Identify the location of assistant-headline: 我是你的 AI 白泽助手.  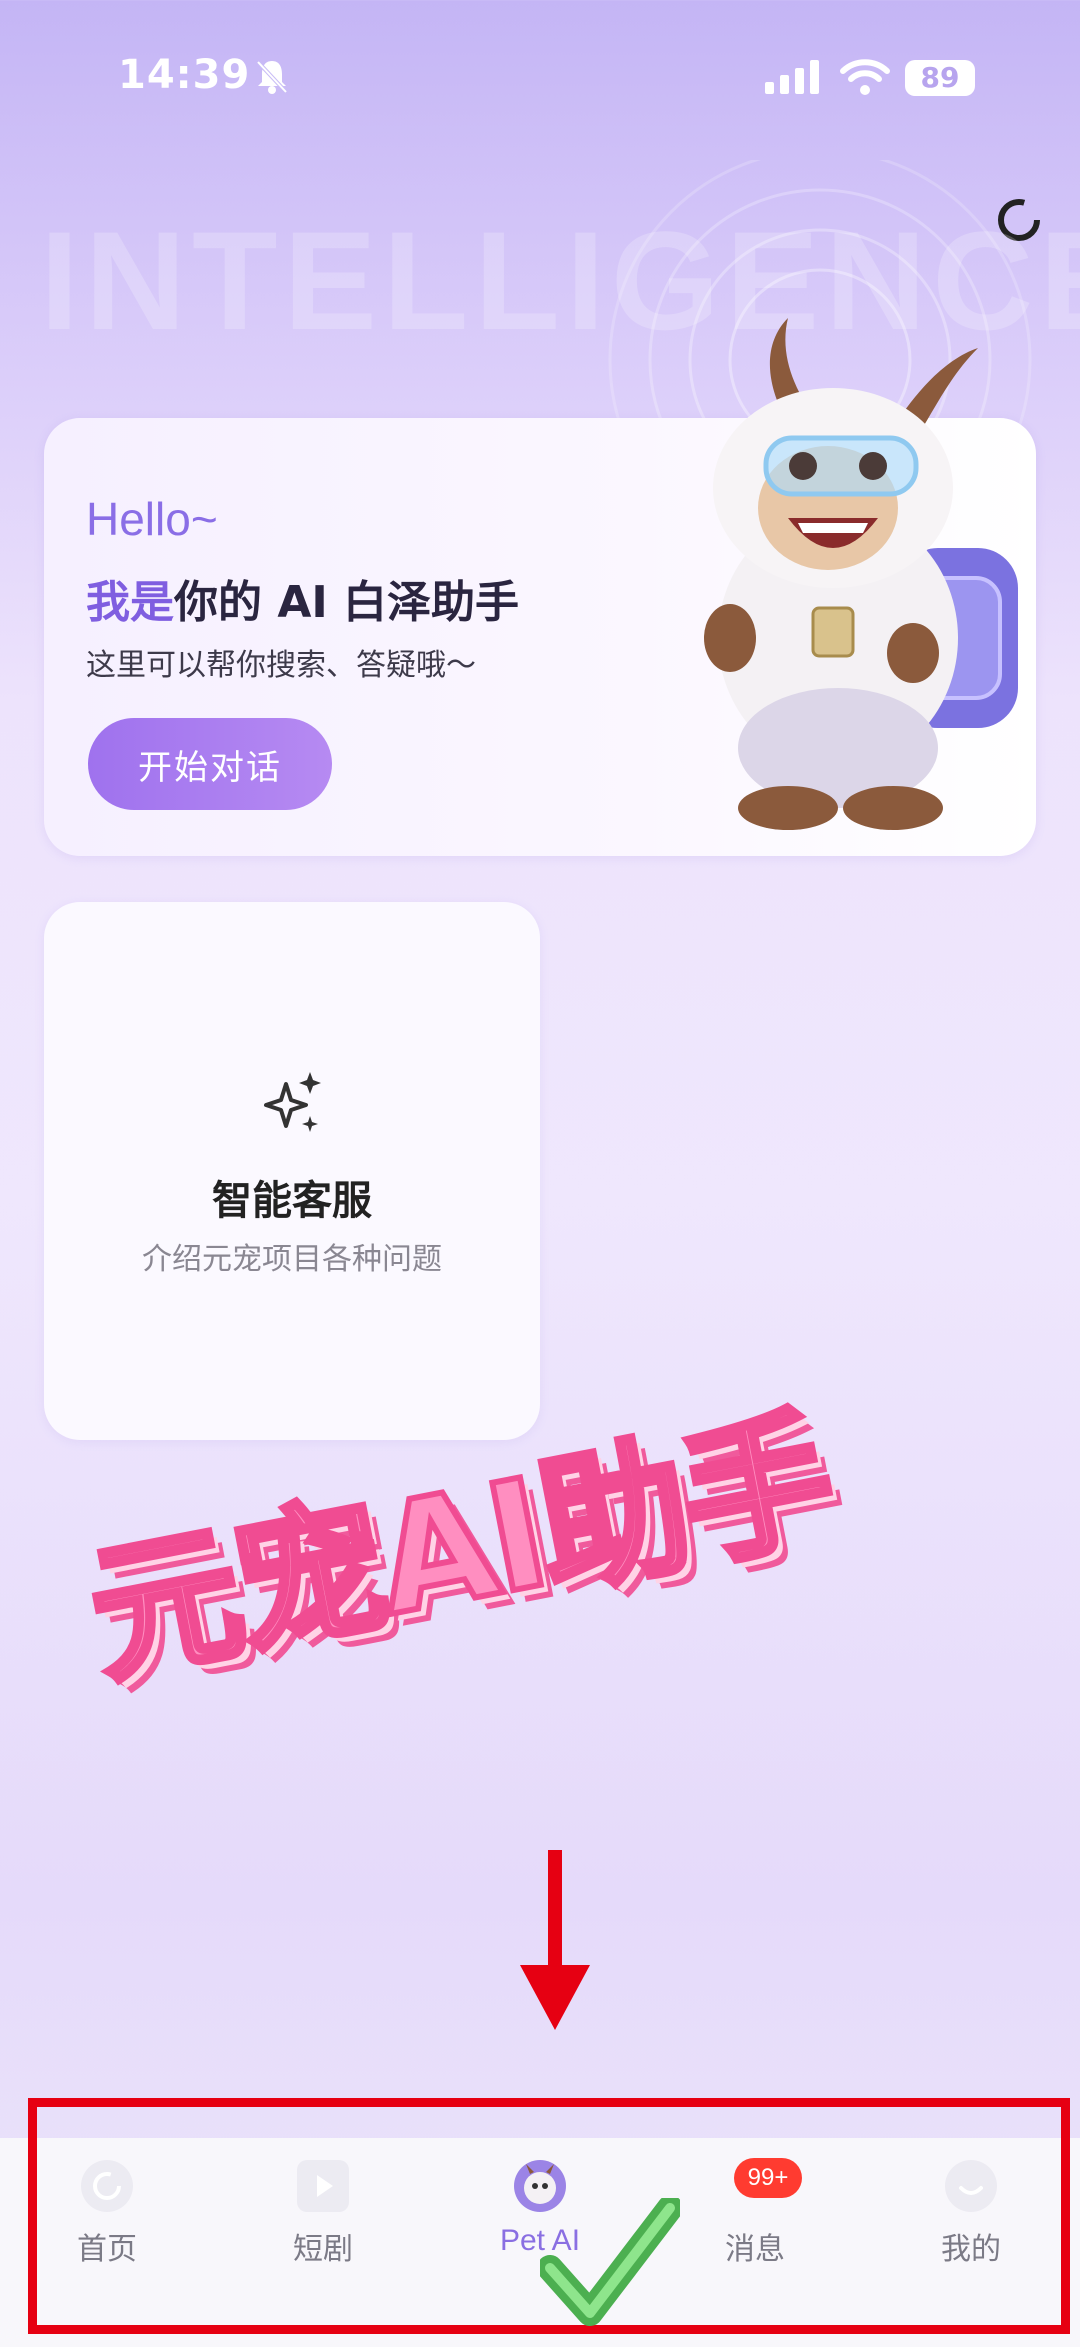
(302, 598).